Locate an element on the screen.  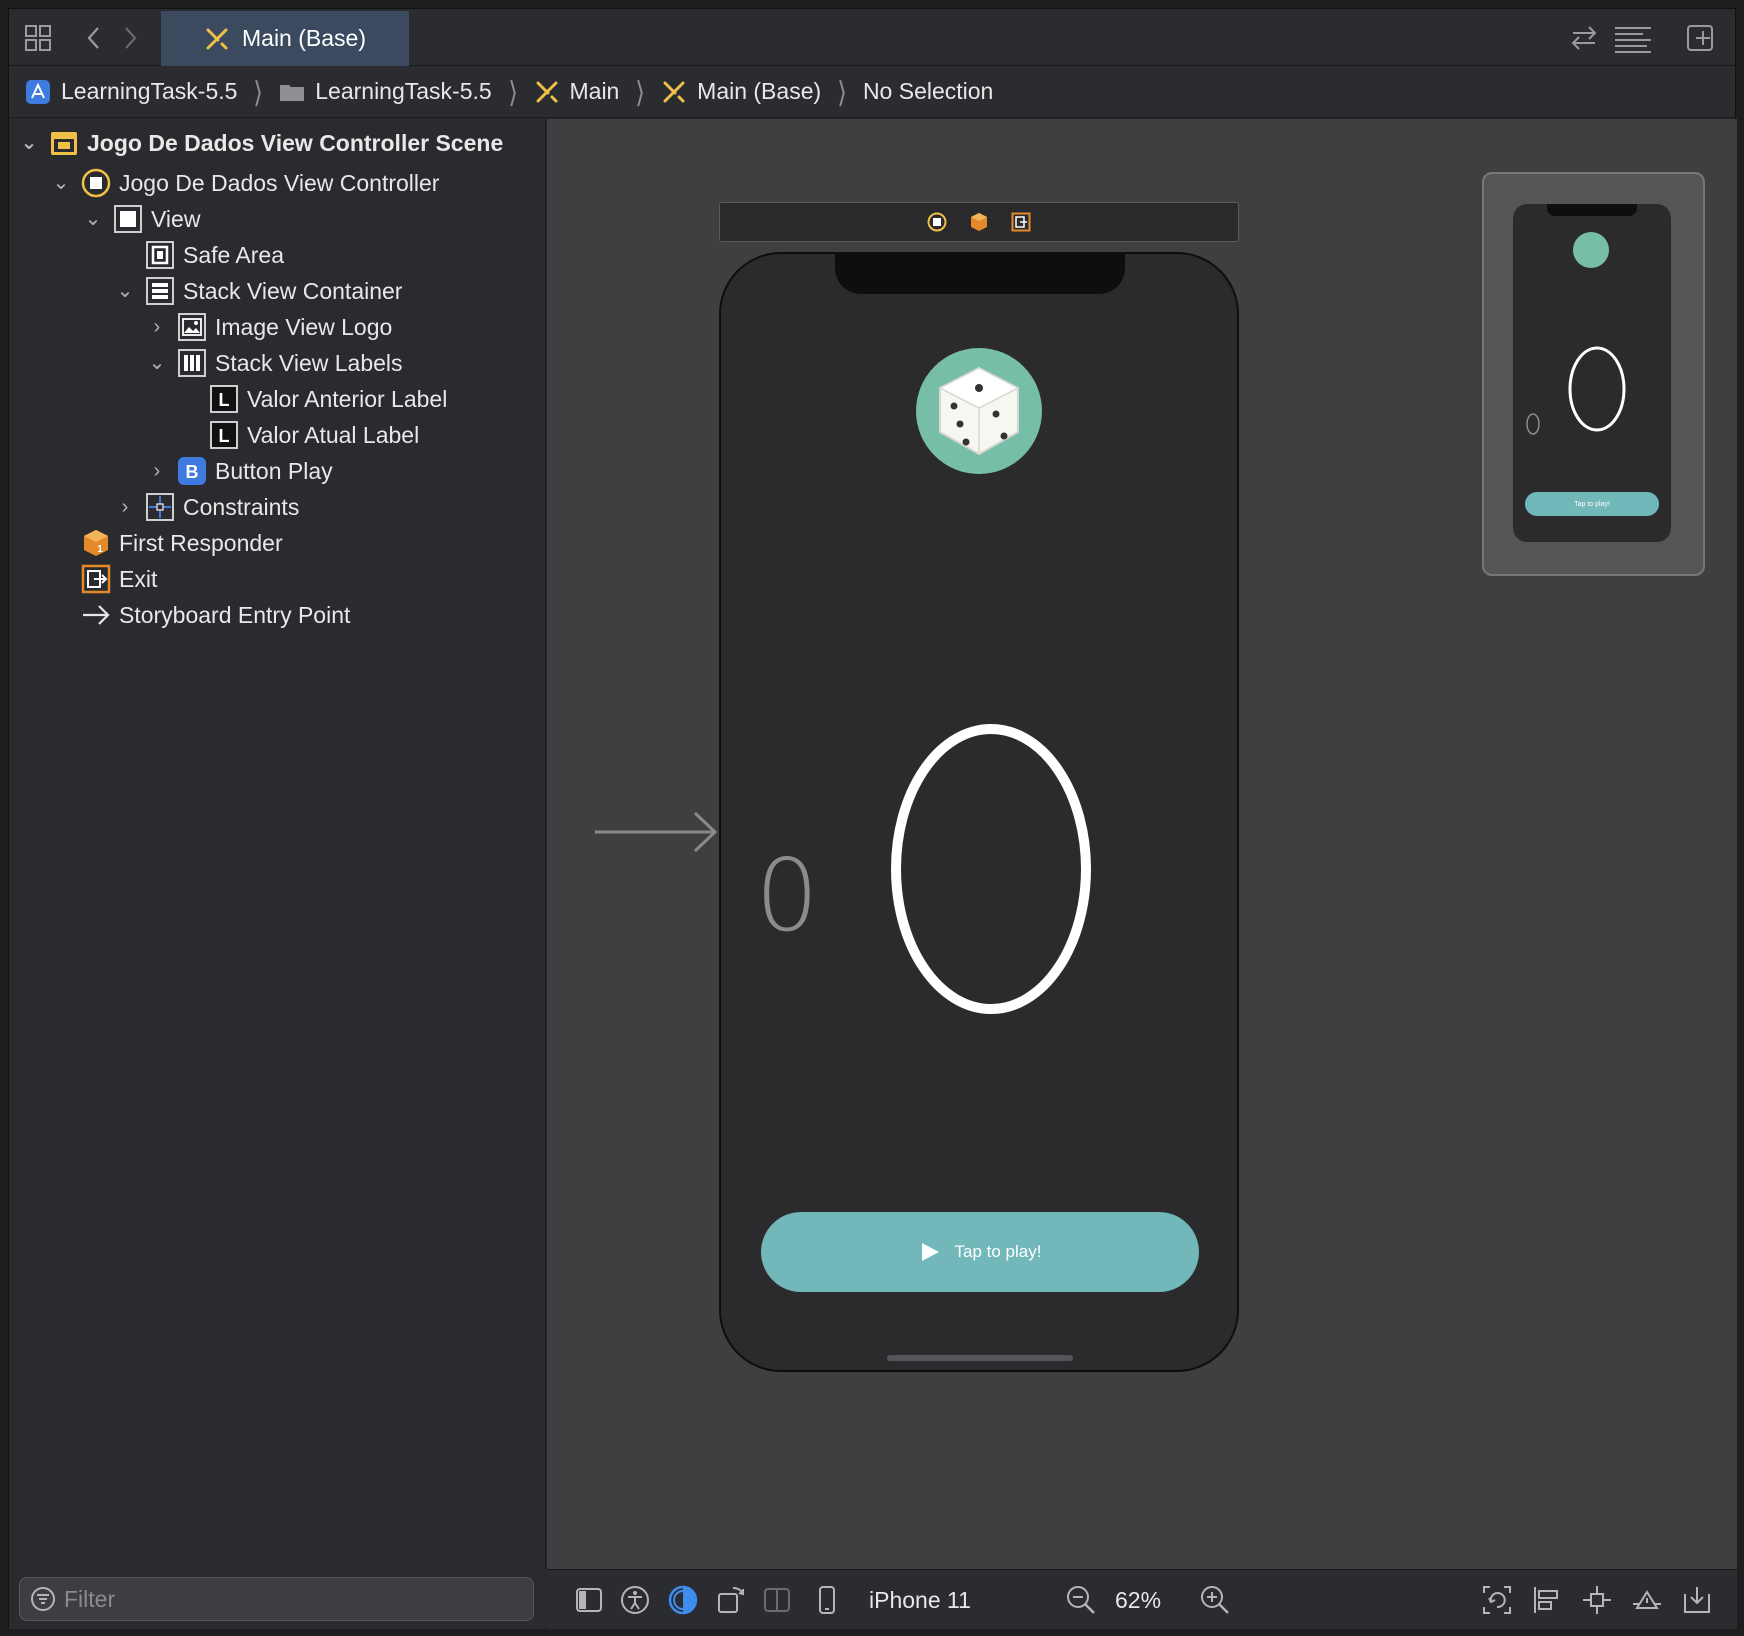
grid-icon is located at coordinates (38, 38).